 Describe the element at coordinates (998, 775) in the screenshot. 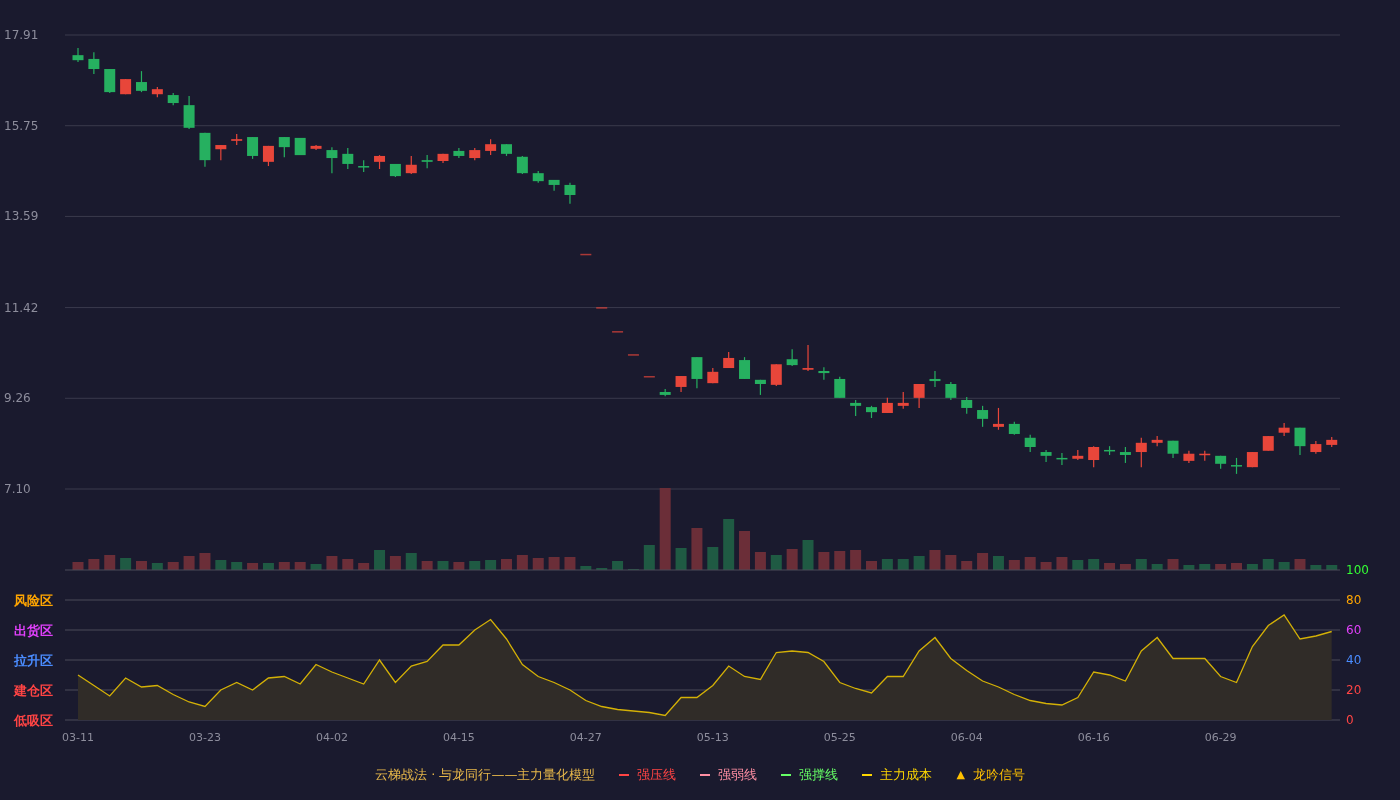

I see `legend-label: 龙吟信号` at that location.